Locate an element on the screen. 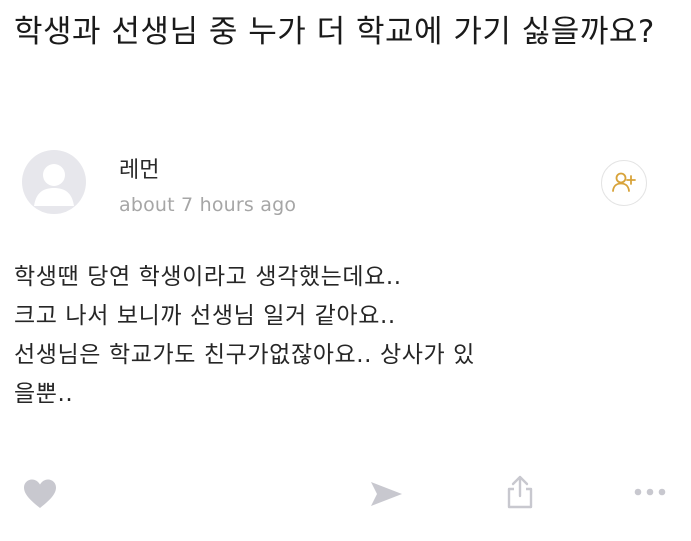 The image size is (691, 541). send-button is located at coordinates (386, 494).